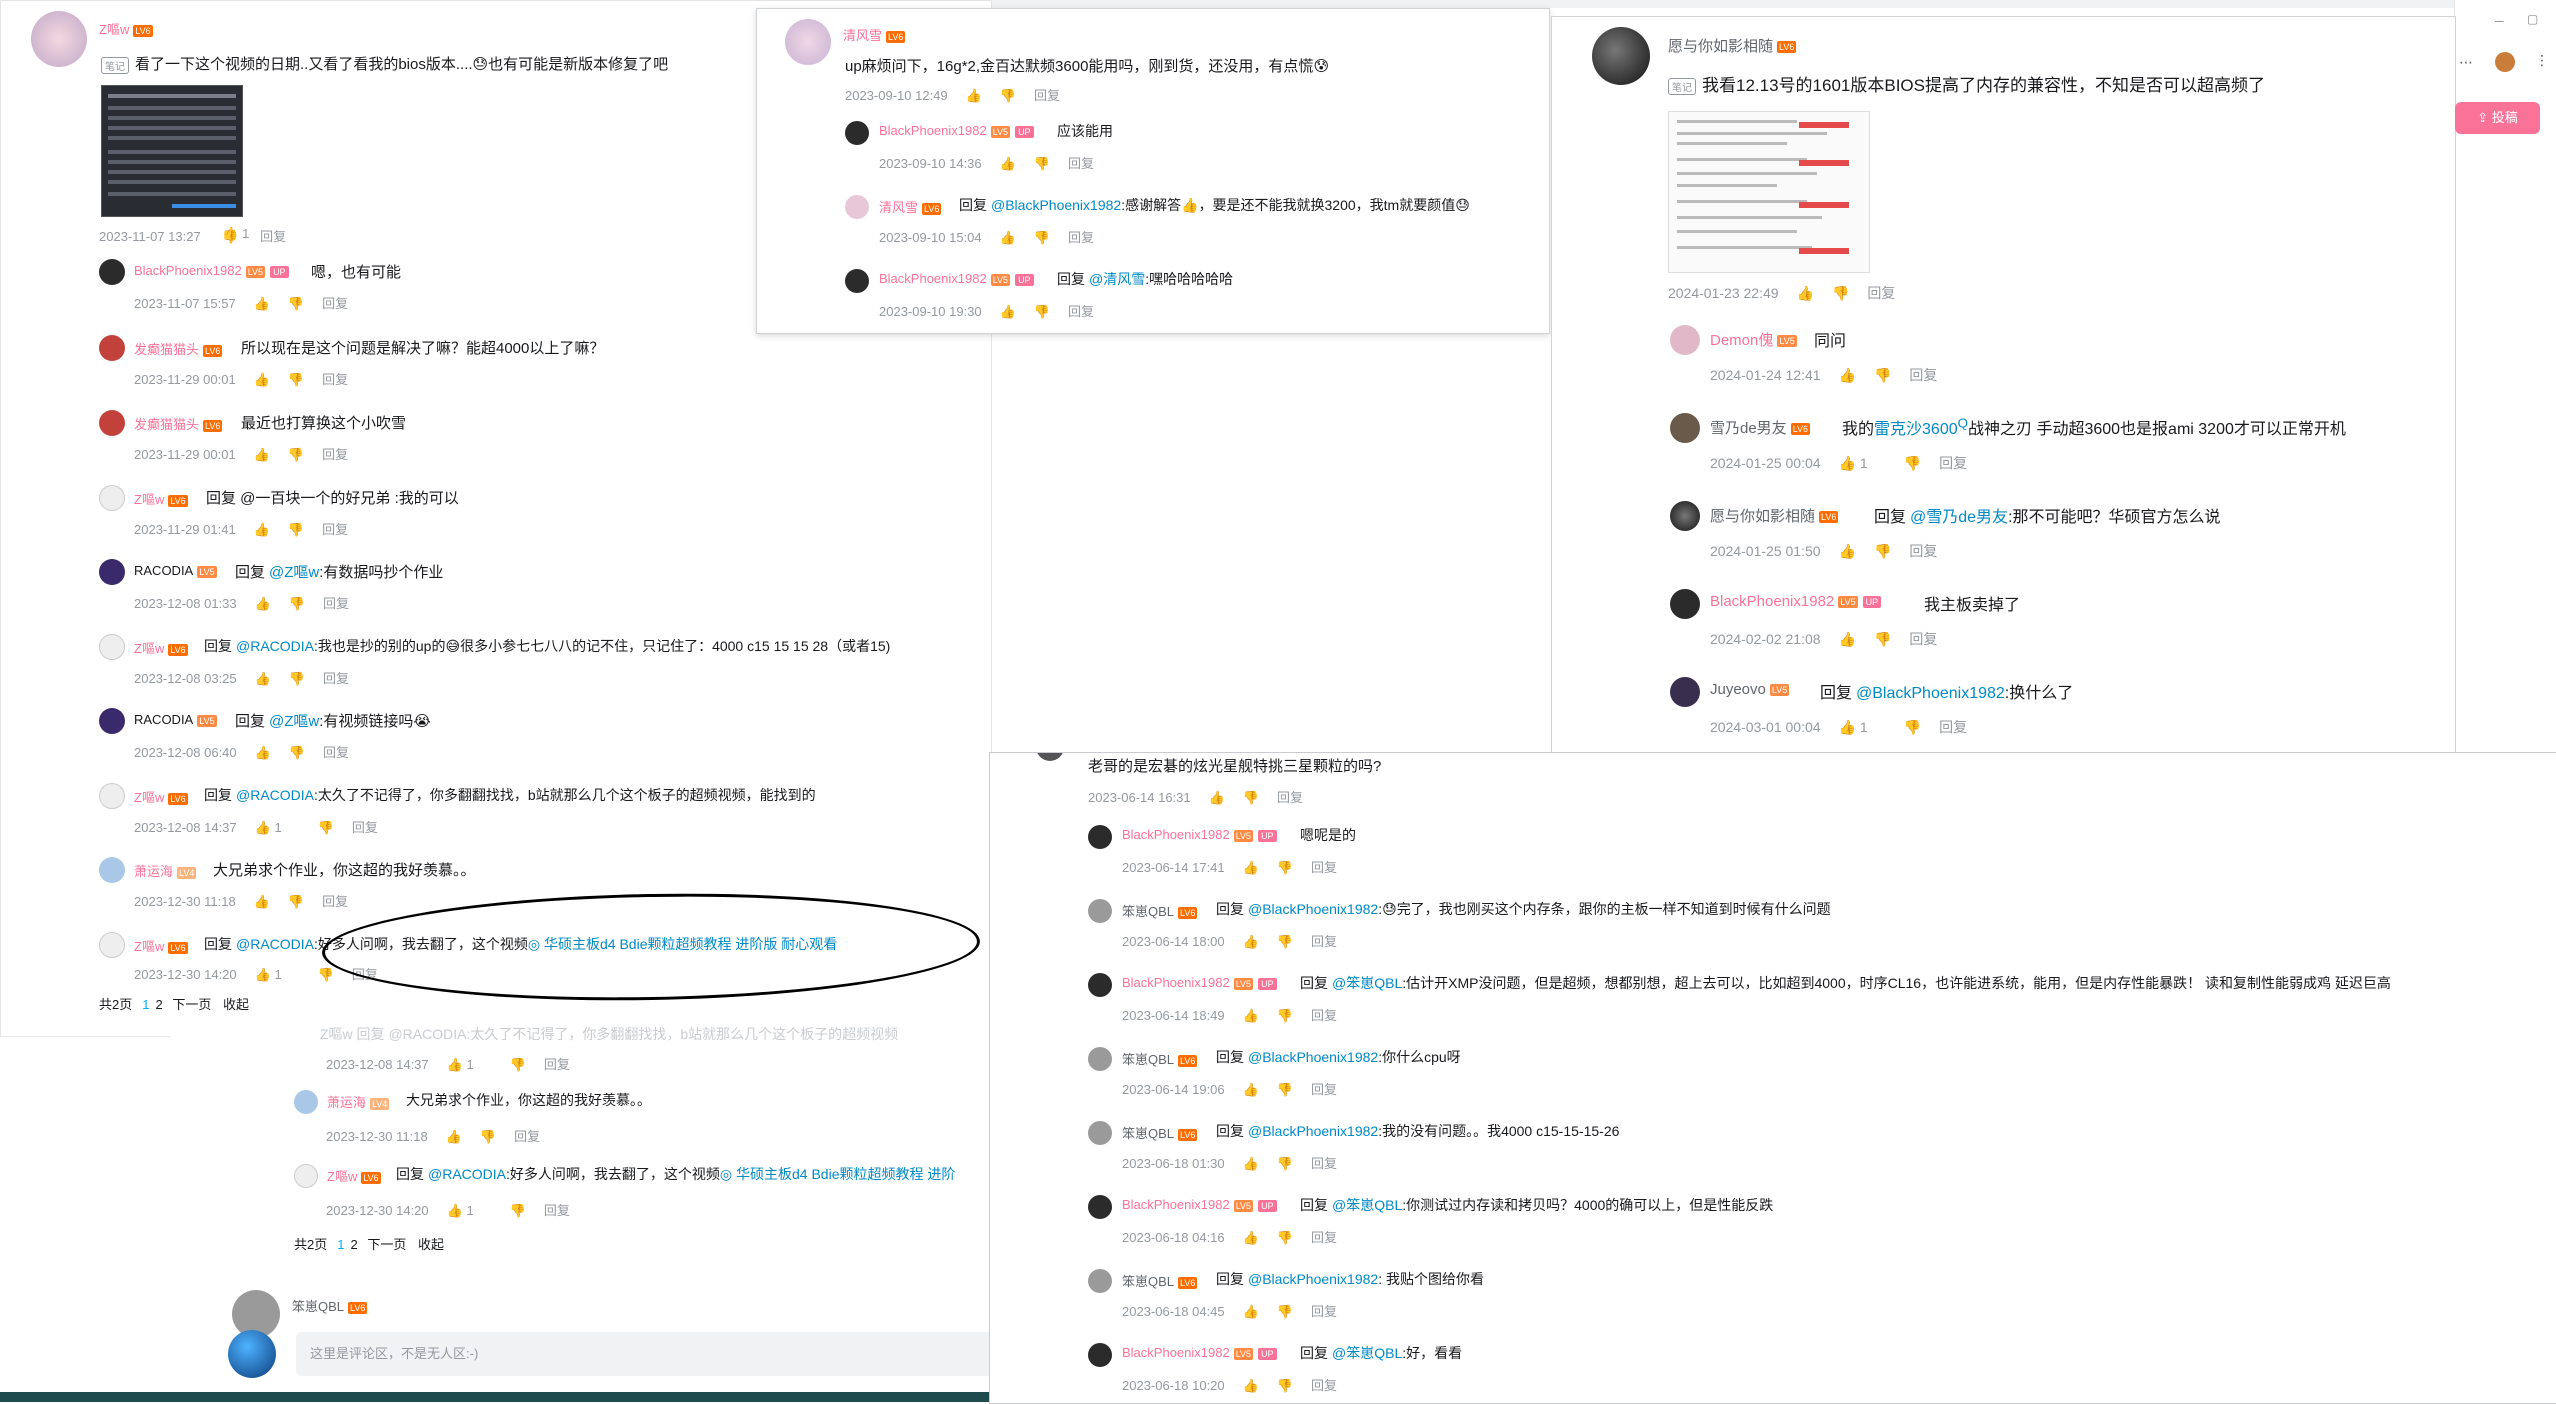  What do you see at coordinates (1769, 192) in the screenshot?
I see `bios-changelog-image` at bounding box center [1769, 192].